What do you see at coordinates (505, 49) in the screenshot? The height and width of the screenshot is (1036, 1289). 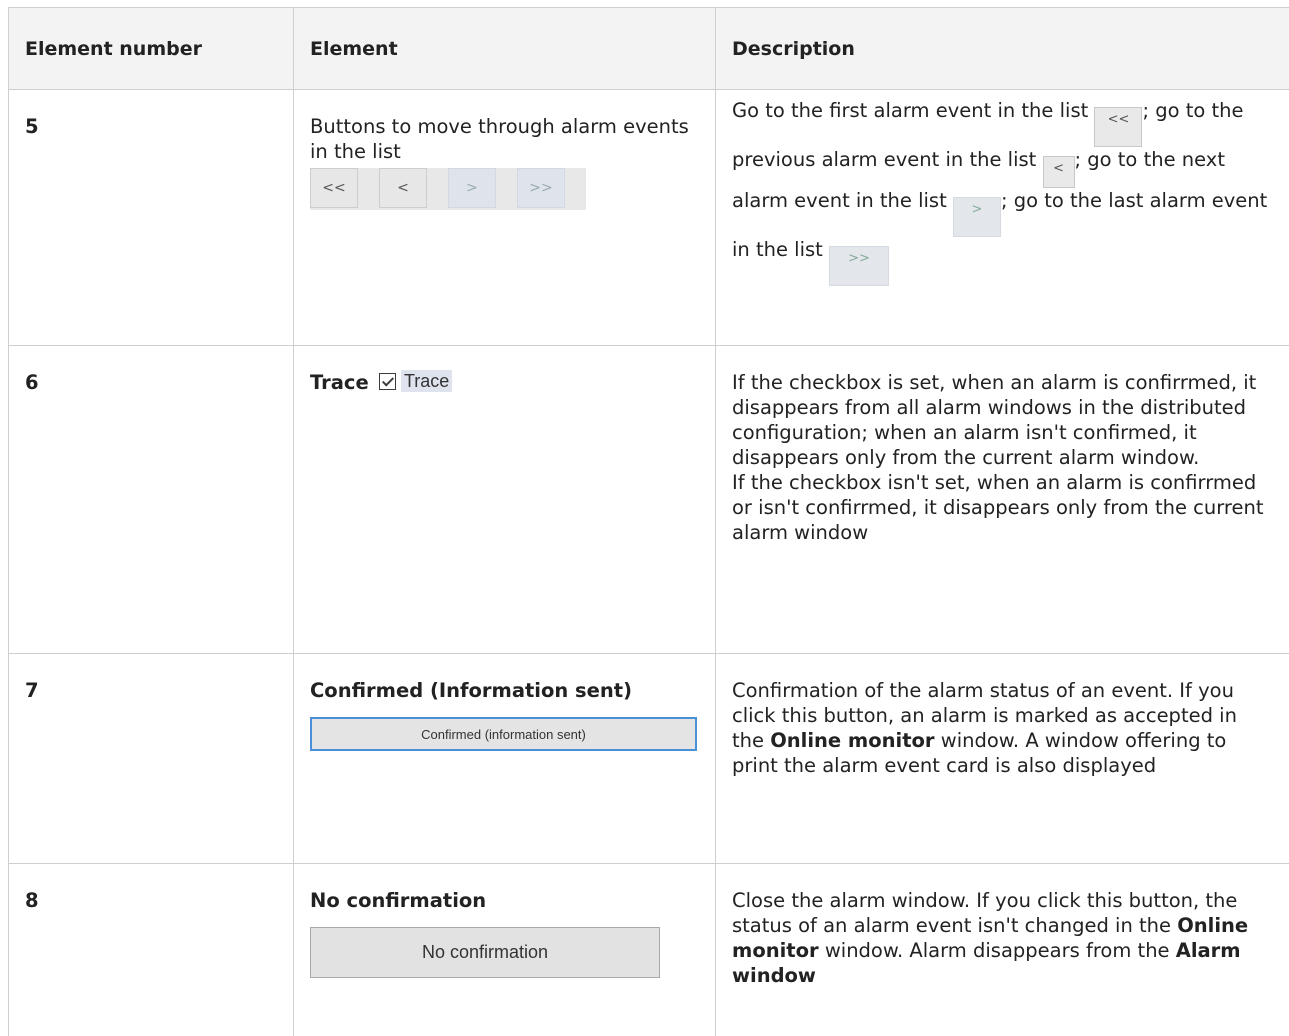 I see `header-element: Element` at bounding box center [505, 49].